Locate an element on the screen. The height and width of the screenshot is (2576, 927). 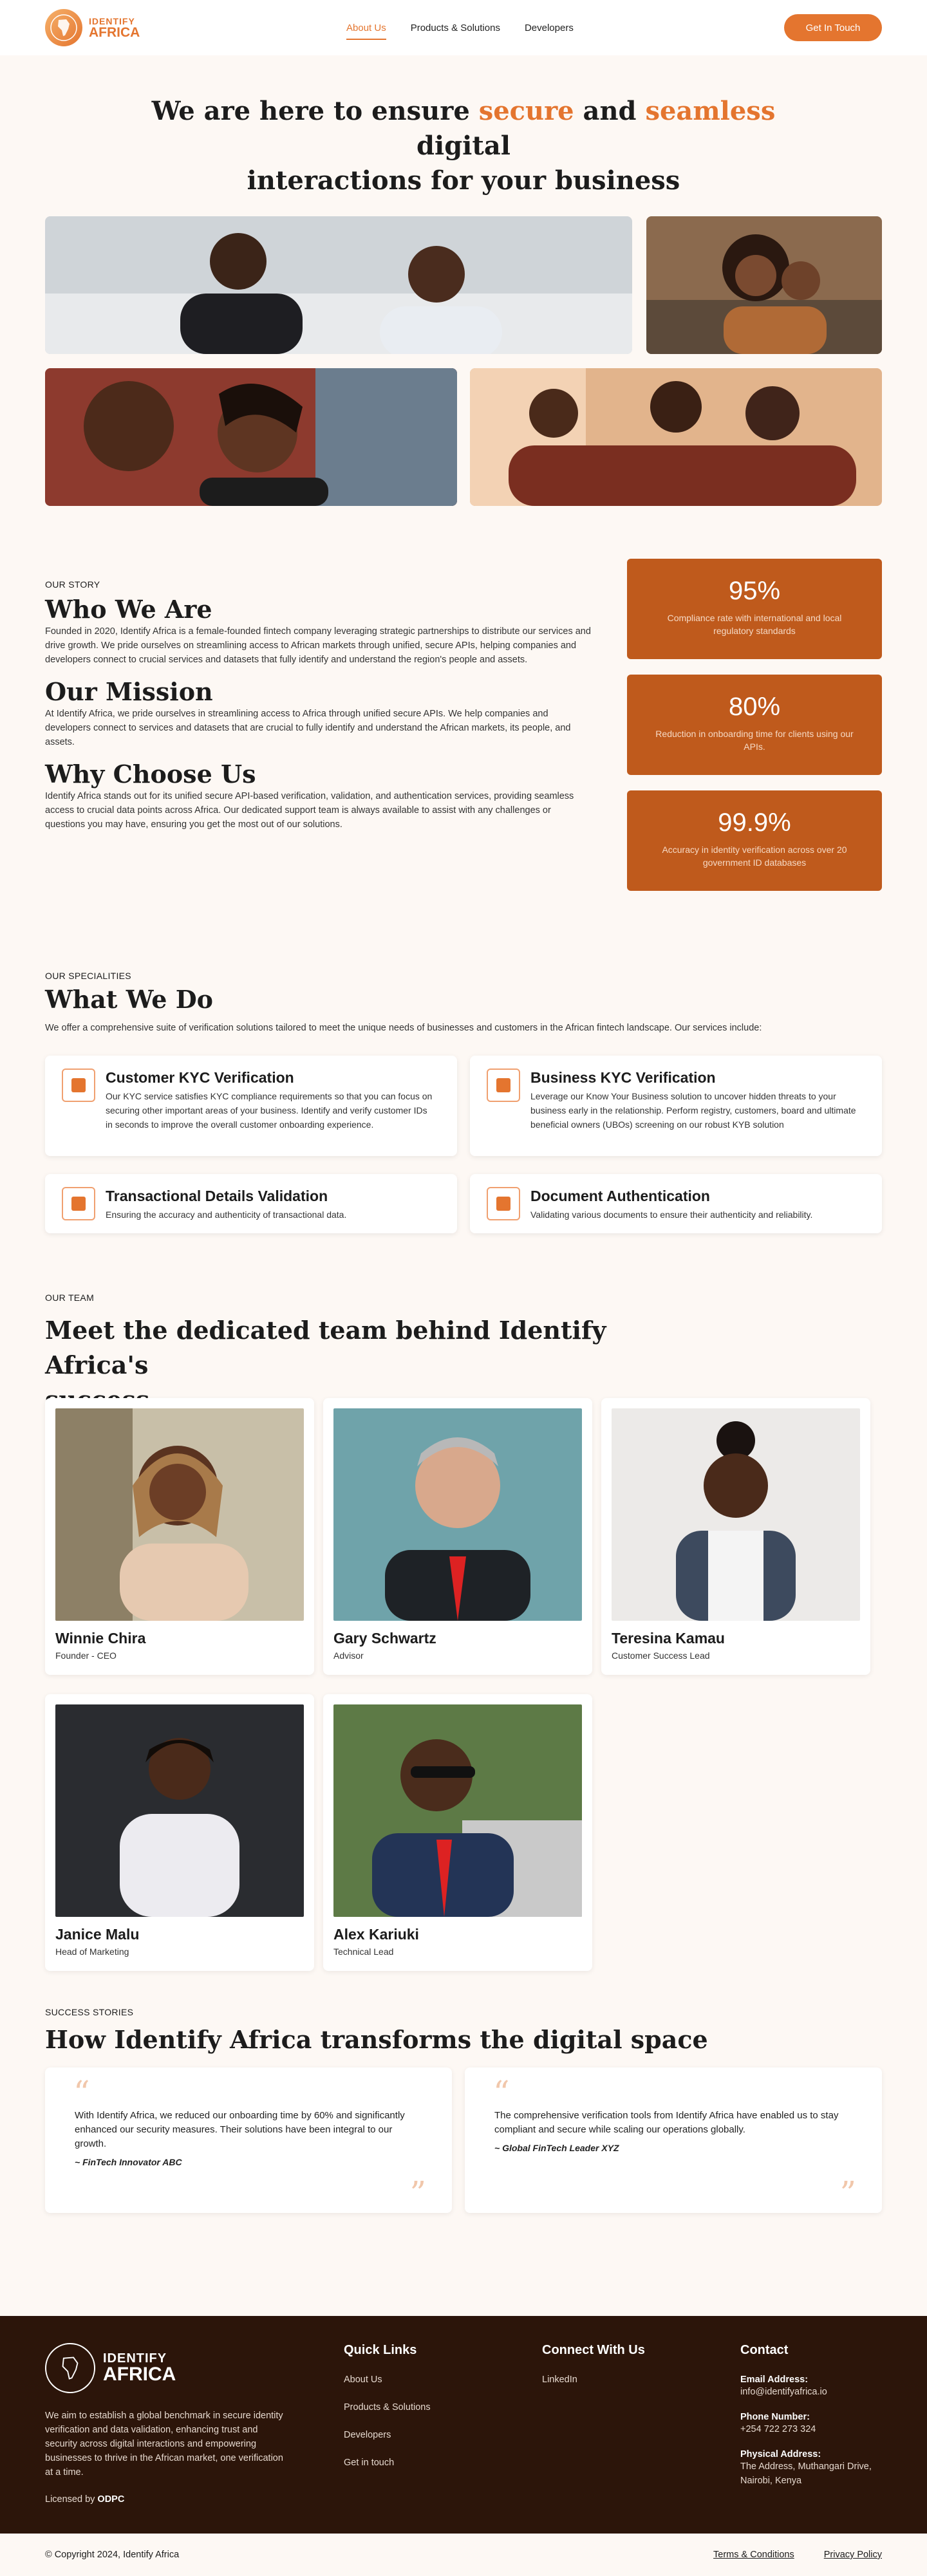
team-member-card: Janice Malu Head of Marketing is located at coordinates (179, 1833).